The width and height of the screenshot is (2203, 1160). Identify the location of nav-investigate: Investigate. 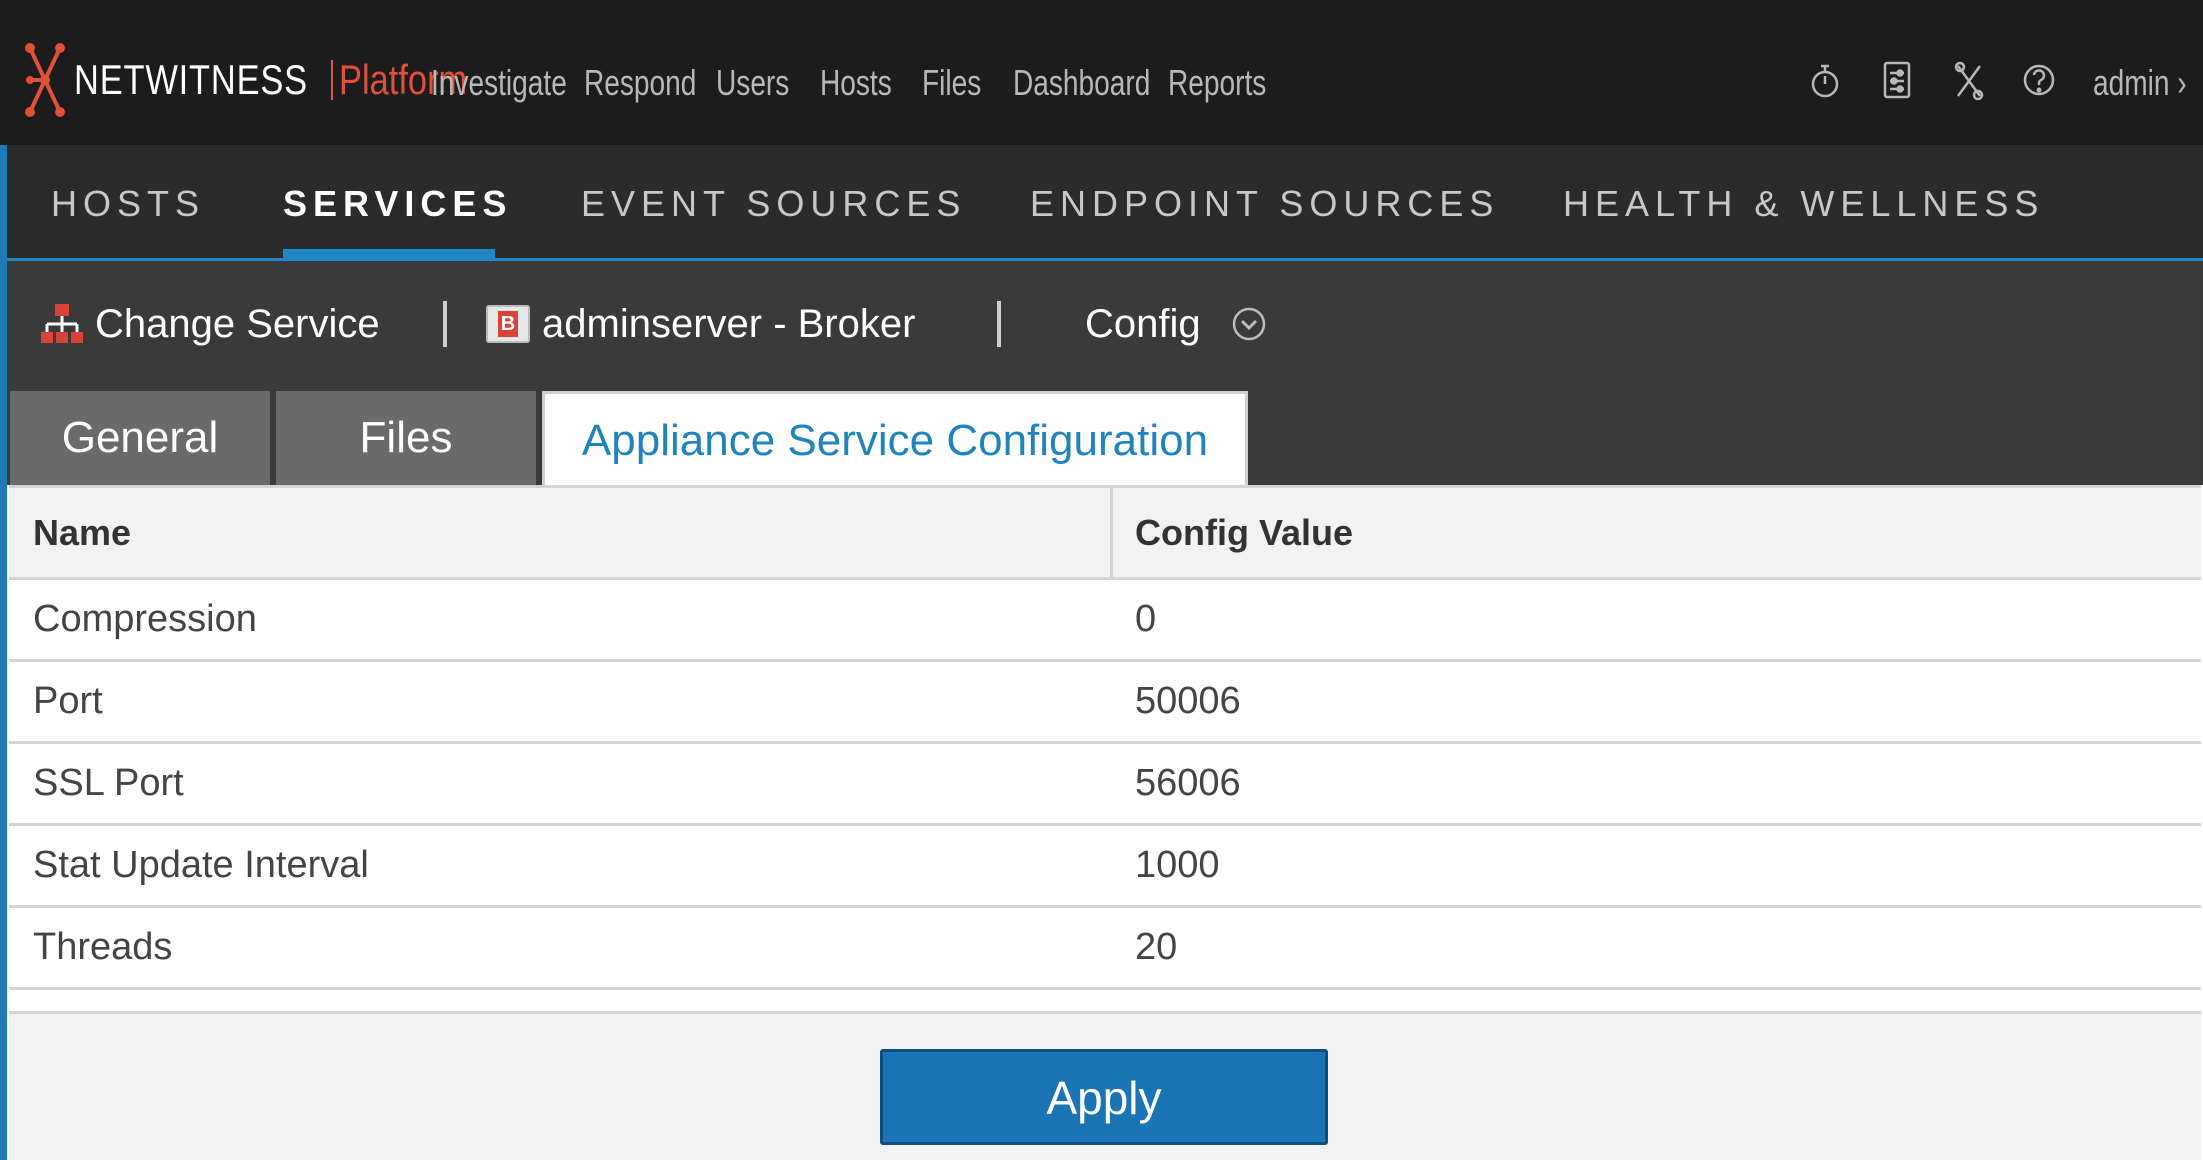
(499, 83).